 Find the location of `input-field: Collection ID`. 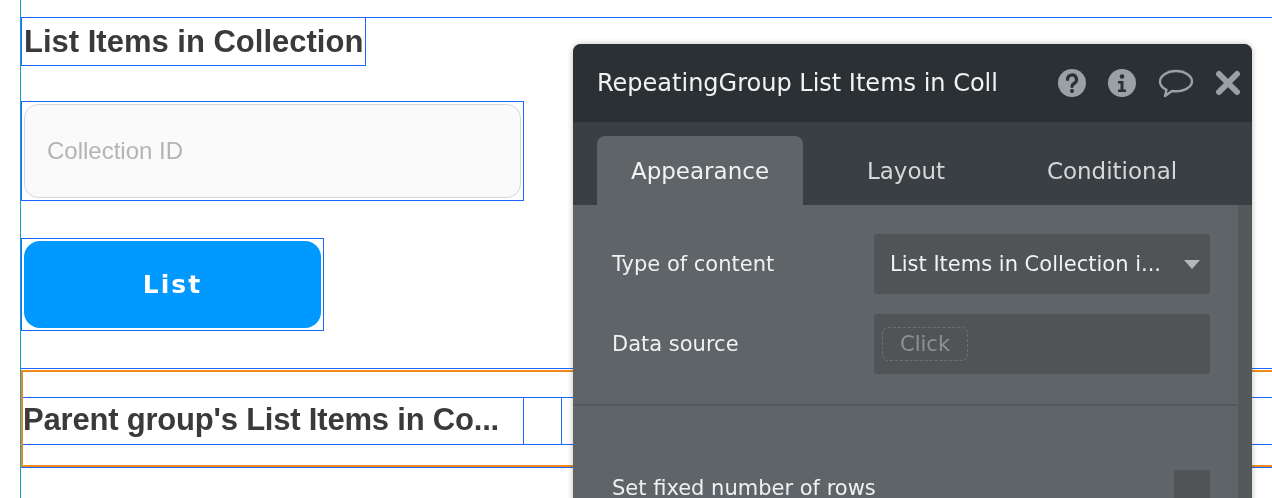

input-field: Collection ID is located at coordinates (272, 151).